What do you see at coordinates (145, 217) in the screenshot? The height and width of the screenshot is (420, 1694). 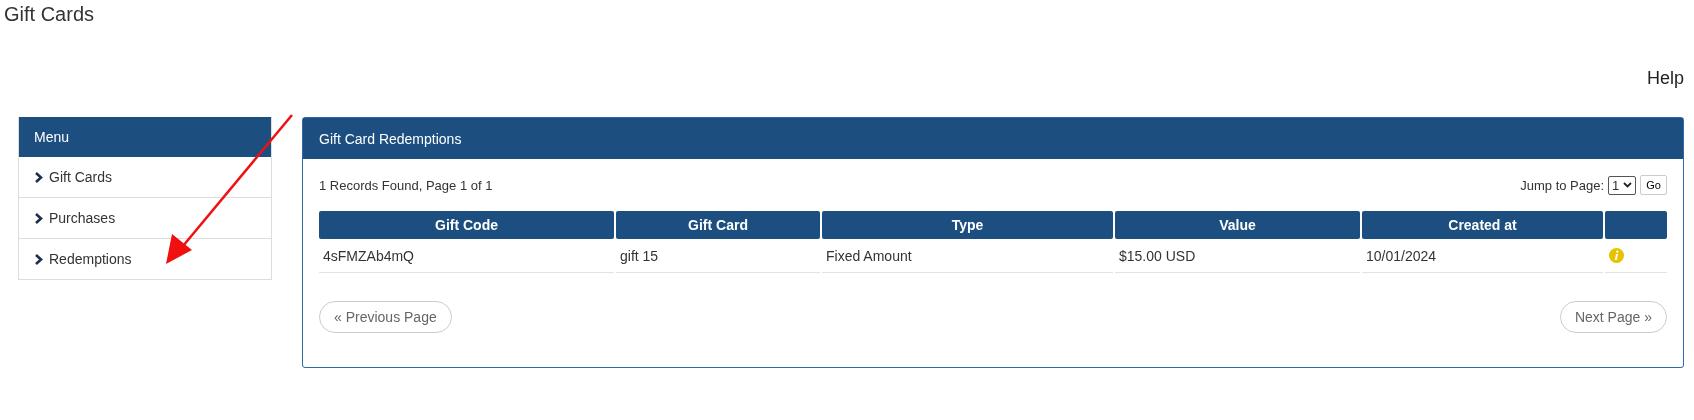 I see `menu-item: Purchases` at bounding box center [145, 217].